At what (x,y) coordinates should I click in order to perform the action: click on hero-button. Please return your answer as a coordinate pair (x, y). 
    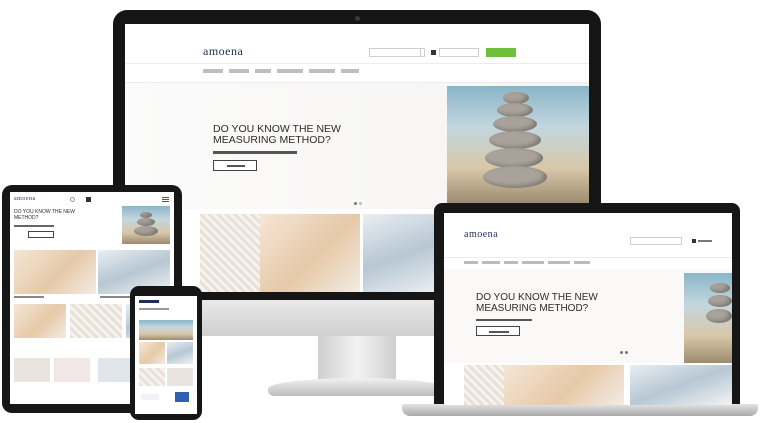
    Looking at the image, I should click on (235, 165).